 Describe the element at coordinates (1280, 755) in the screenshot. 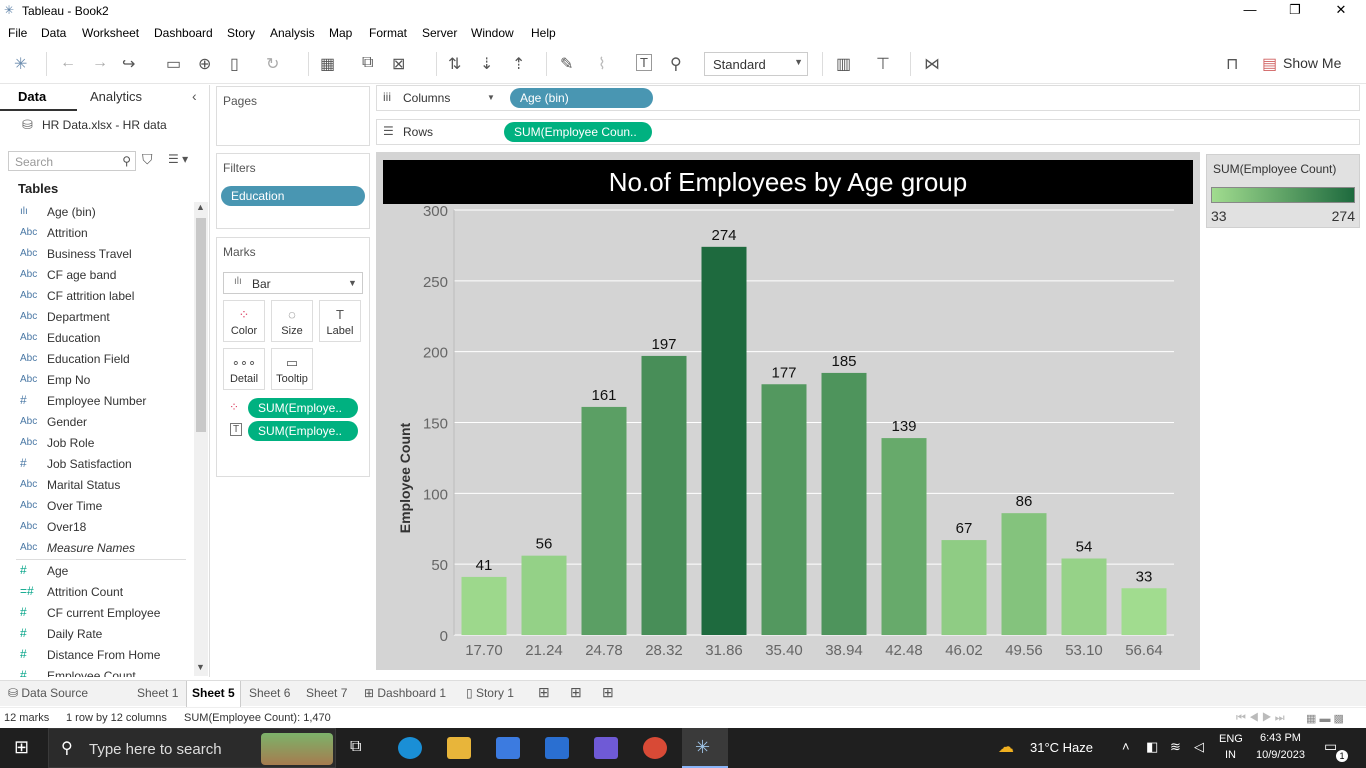

I see `clock-date: 10/9/2023` at that location.